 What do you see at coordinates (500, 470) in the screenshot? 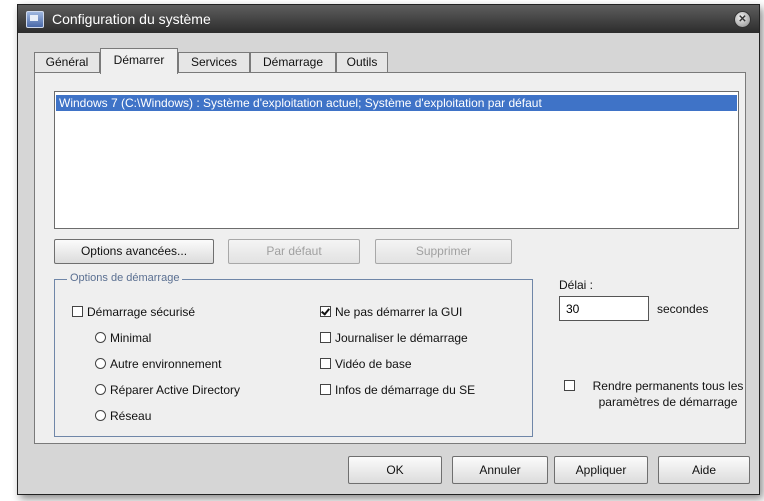
I see `cancel-button: Annuler` at bounding box center [500, 470].